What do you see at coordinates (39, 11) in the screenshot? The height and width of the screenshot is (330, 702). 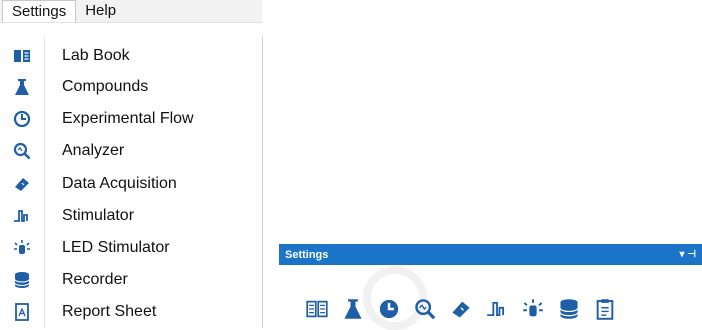 I see `menu-settings: Settings` at bounding box center [39, 11].